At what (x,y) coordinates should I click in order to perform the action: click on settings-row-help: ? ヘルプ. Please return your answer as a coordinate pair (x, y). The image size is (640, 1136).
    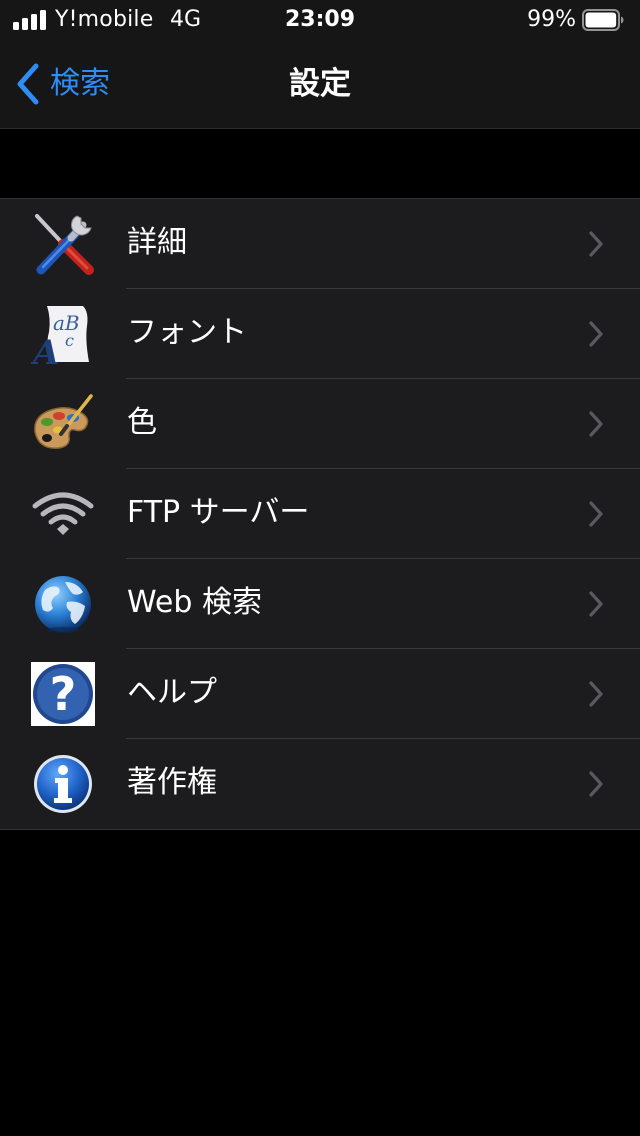
    Looking at the image, I should click on (320, 694).